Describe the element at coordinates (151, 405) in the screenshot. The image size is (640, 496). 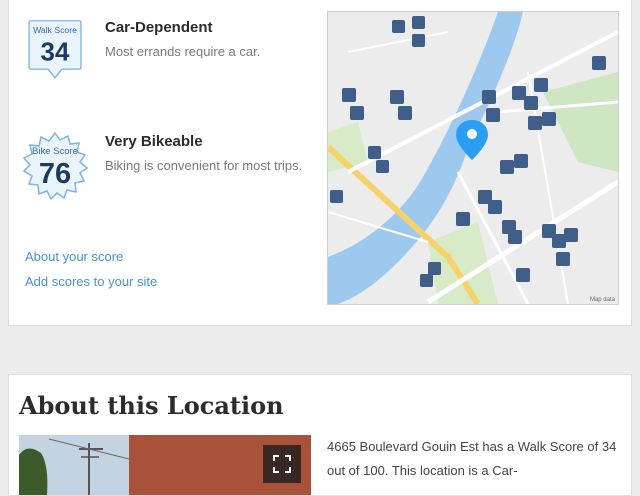
I see `about-title: About this Location` at that location.